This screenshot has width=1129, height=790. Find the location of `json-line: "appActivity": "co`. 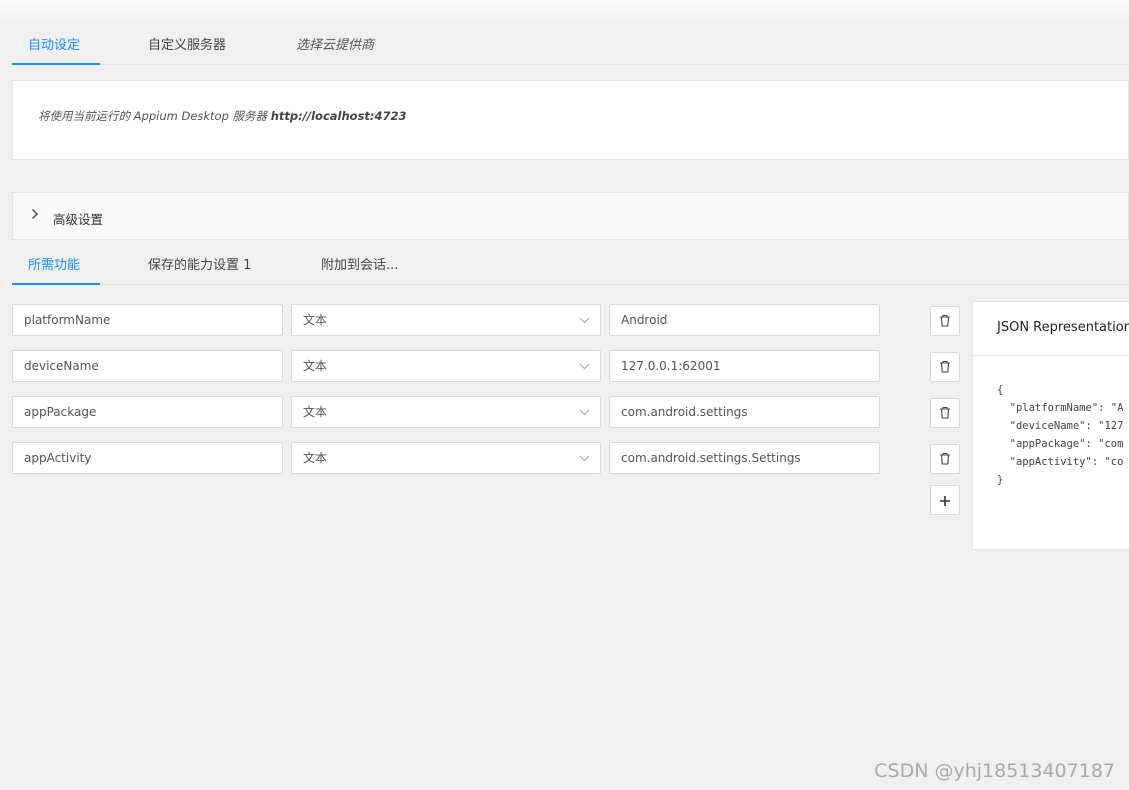

json-line: "appActivity": "co is located at coordinates (1060, 462).